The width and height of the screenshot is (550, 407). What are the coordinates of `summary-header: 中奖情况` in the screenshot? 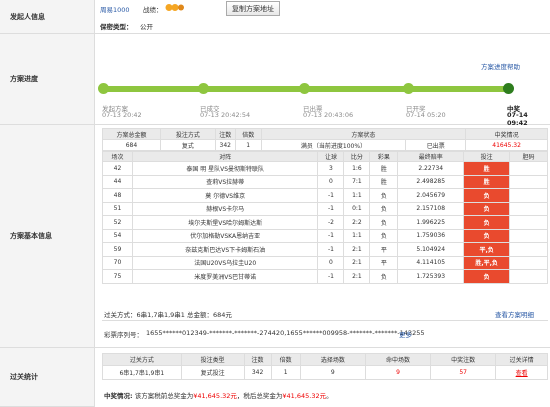 It's located at (506, 134).